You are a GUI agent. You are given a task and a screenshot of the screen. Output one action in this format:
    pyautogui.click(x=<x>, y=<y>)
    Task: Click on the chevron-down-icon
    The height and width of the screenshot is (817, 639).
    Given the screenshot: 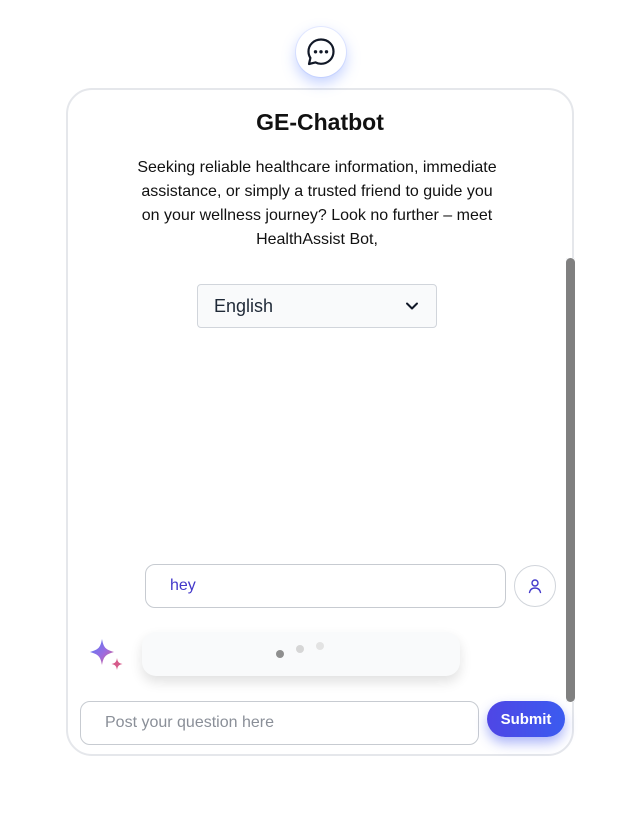 What is the action you would take?
    pyautogui.click(x=412, y=306)
    